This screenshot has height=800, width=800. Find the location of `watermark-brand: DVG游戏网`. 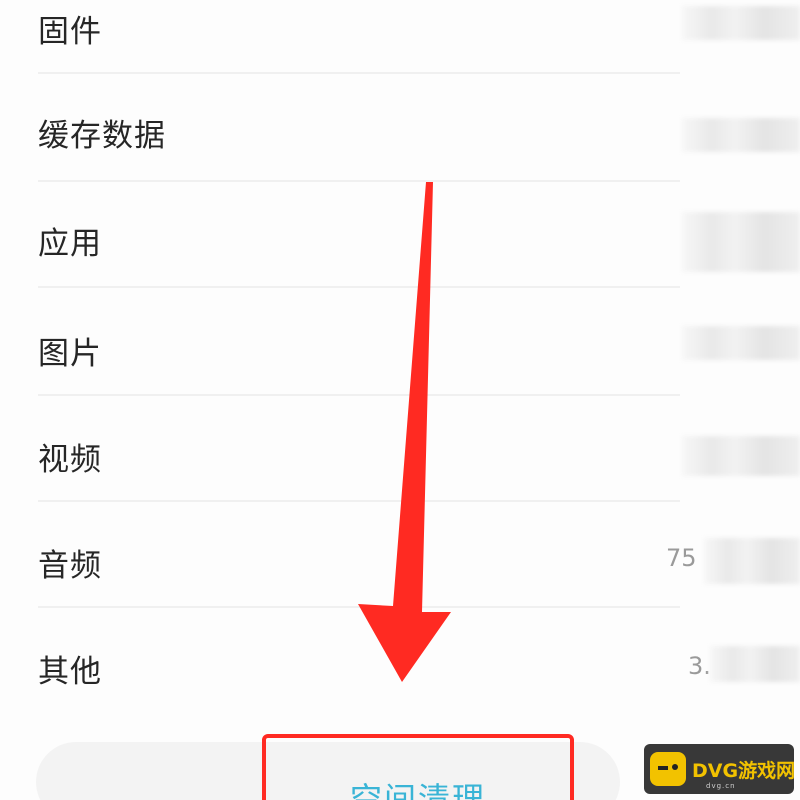

watermark-brand: DVG游戏网 is located at coordinates (744, 771).